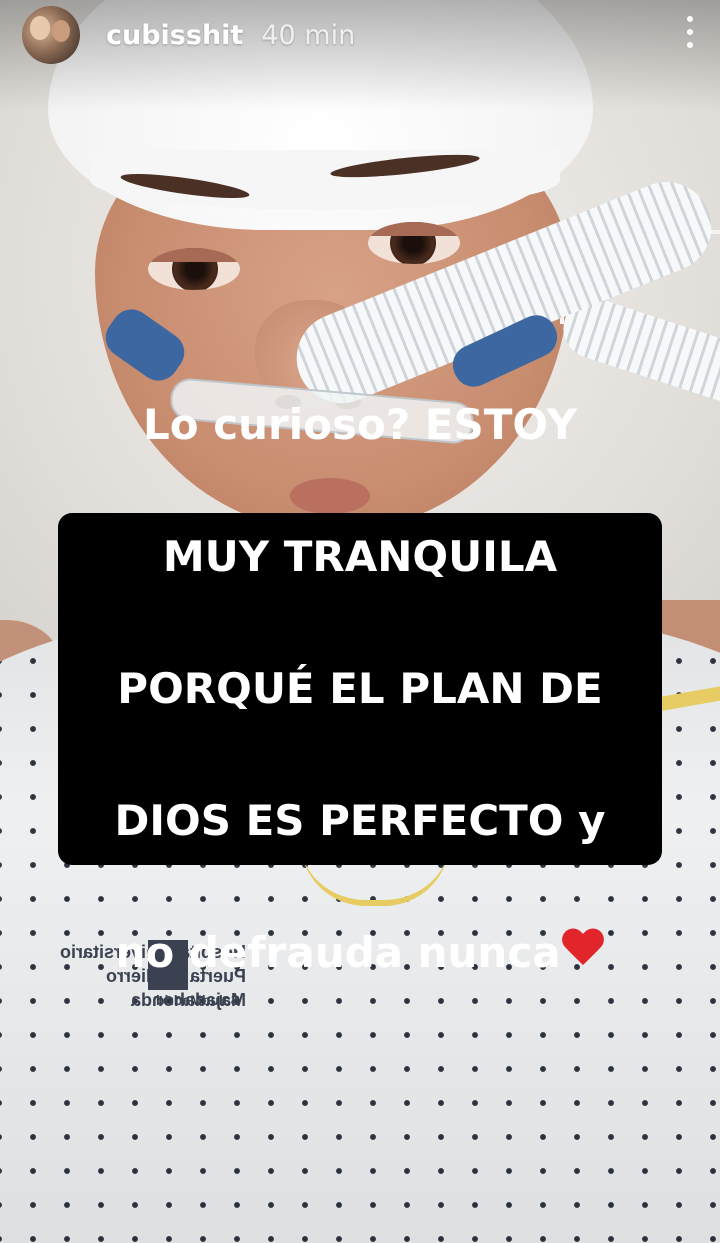 The width and height of the screenshot is (720, 1243). What do you see at coordinates (362, 35) in the screenshot?
I see `story-header: cubisshit 40 min` at bounding box center [362, 35].